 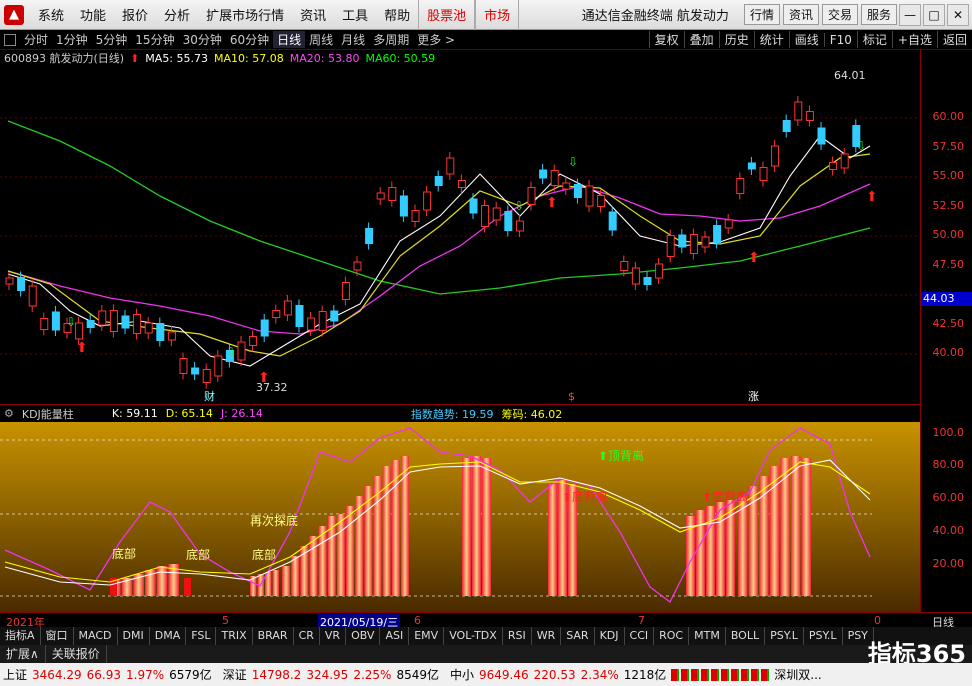 What do you see at coordinates (23, 654) in the screenshot?
I see `tab-extend: 扩展∧` at bounding box center [23, 654].